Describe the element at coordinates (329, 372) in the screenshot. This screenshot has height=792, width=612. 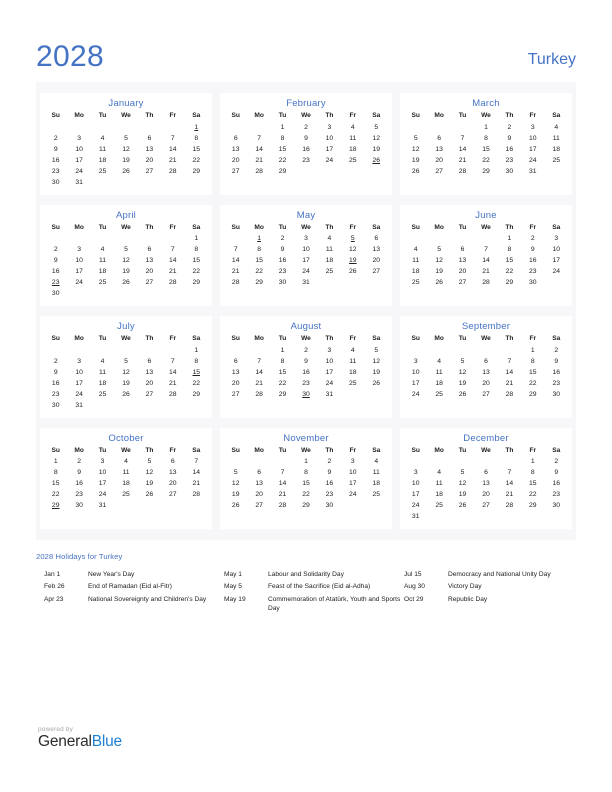
I see `day-cell: 17` at that location.